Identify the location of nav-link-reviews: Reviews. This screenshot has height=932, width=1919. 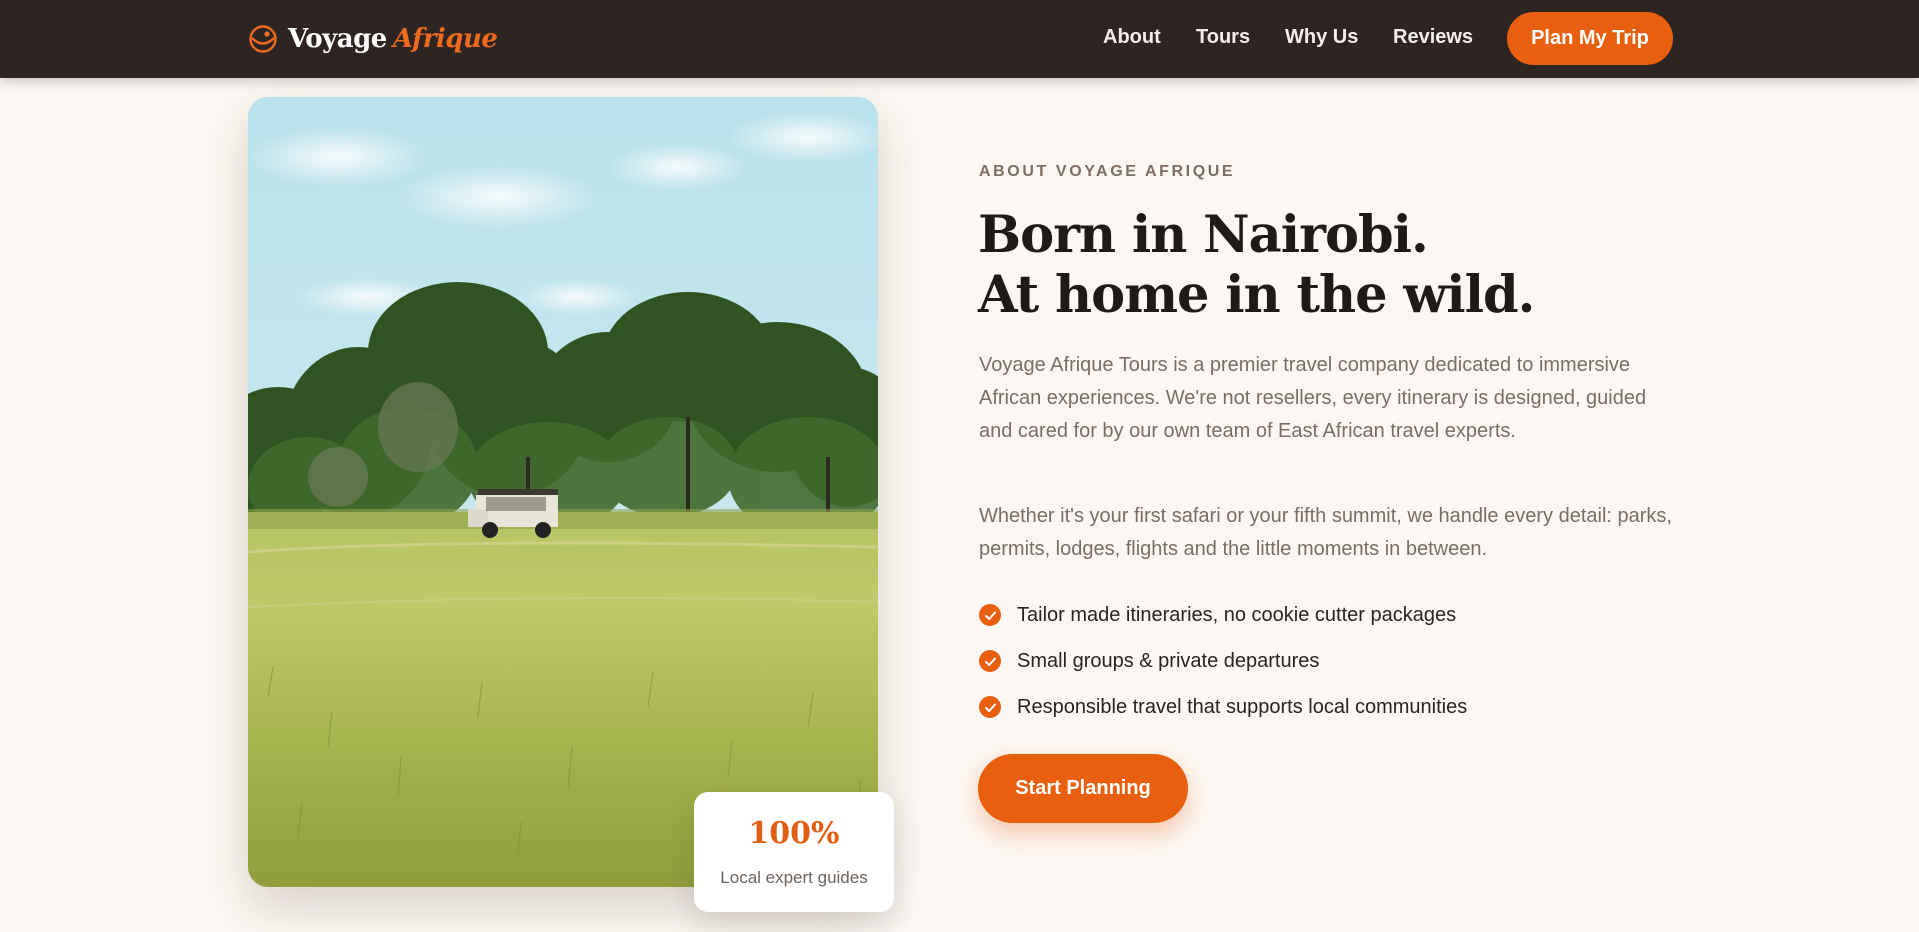
(1433, 37).